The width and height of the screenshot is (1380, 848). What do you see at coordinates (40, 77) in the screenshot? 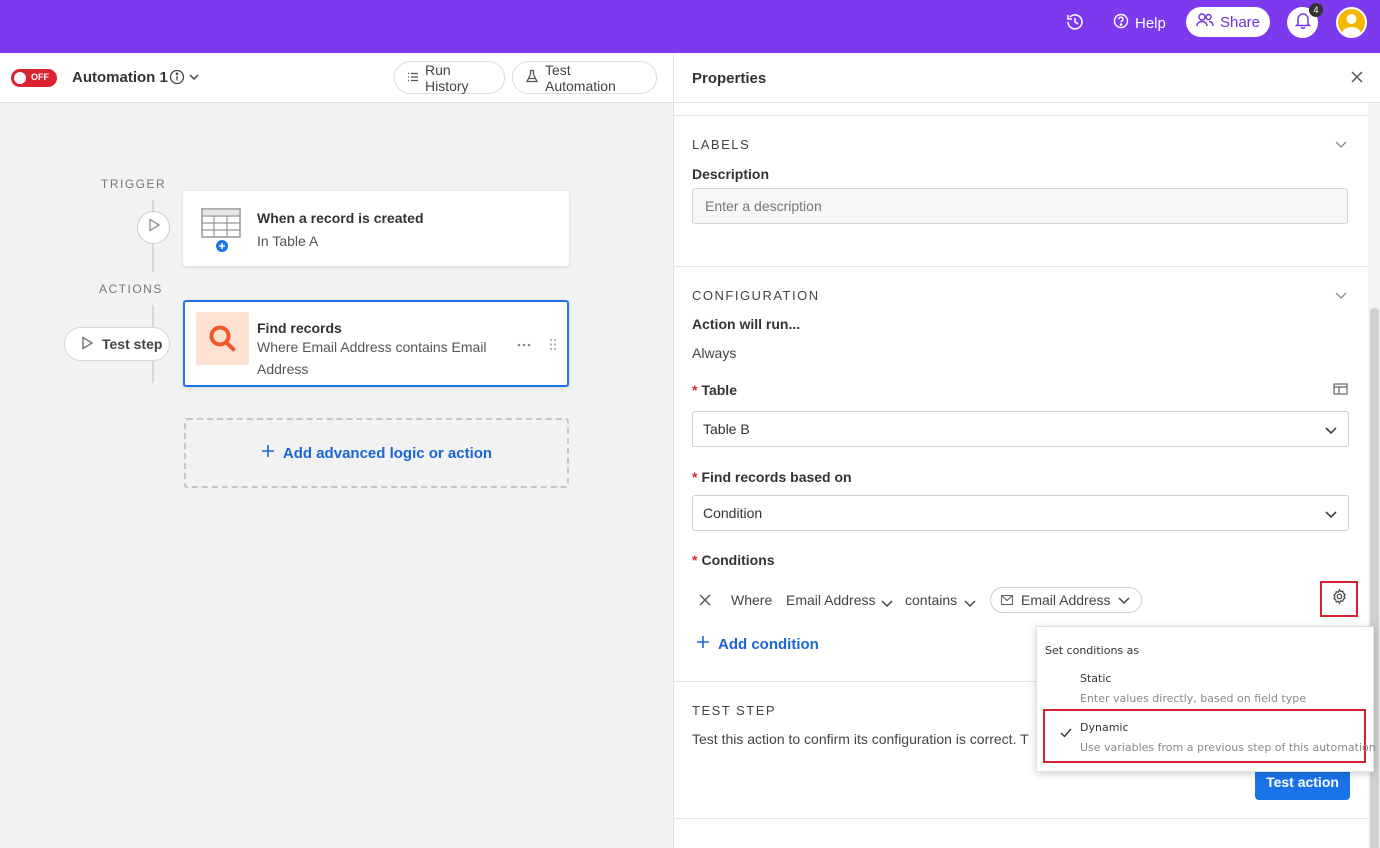
I see `toggle-label: OFF` at bounding box center [40, 77].